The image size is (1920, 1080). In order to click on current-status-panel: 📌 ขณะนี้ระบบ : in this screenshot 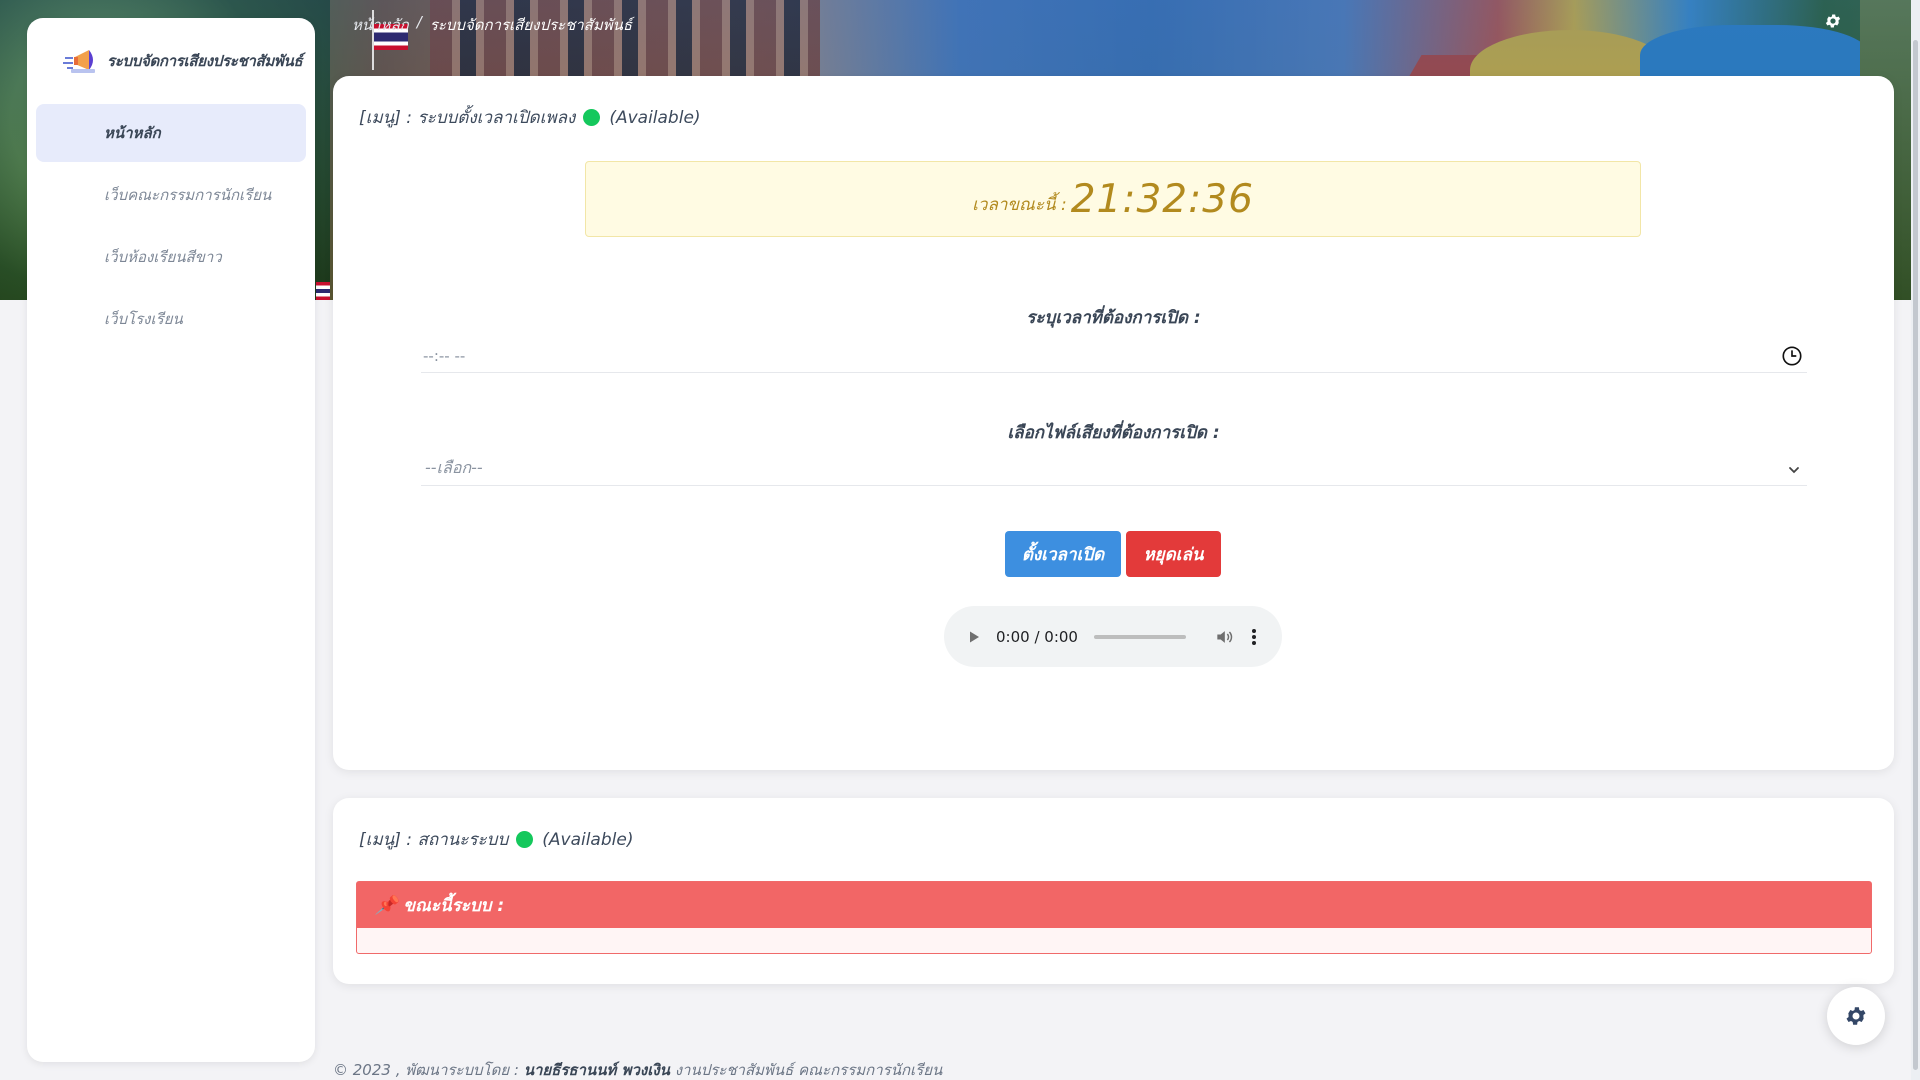, I will do `click(1114, 917)`.